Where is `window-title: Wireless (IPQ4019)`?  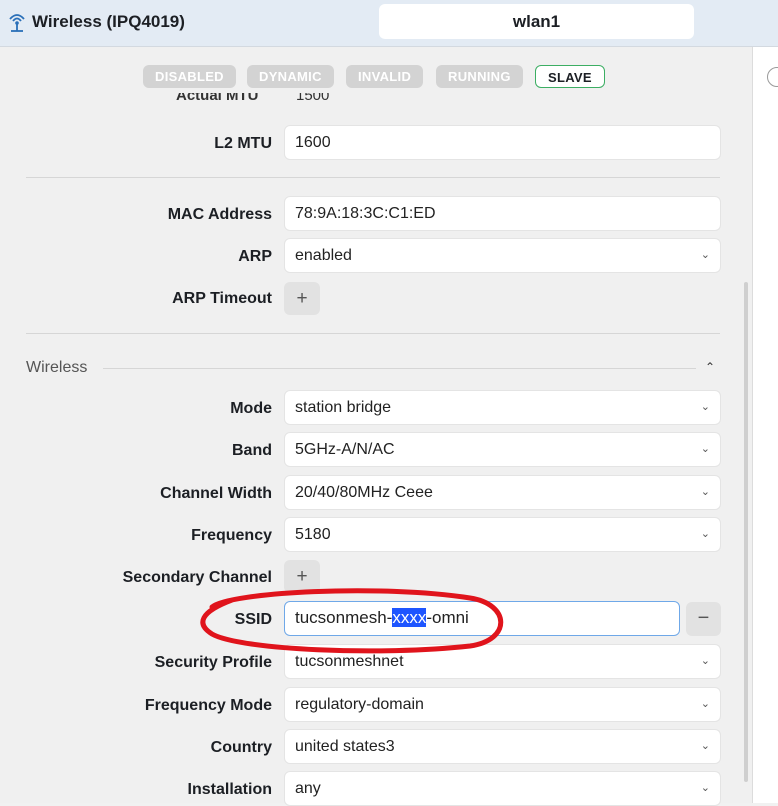
window-title: Wireless (IPQ4019) is located at coordinates (108, 21).